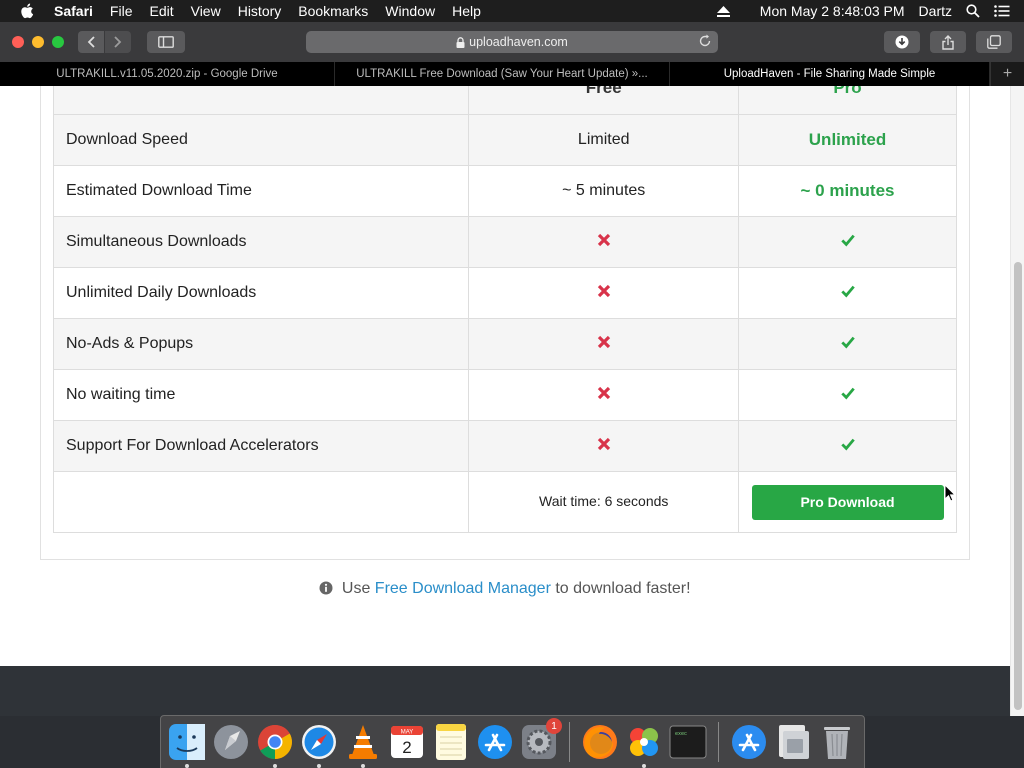  I want to click on table-action-row: Wait time: 6 seconds Pro Download, so click(504, 502).